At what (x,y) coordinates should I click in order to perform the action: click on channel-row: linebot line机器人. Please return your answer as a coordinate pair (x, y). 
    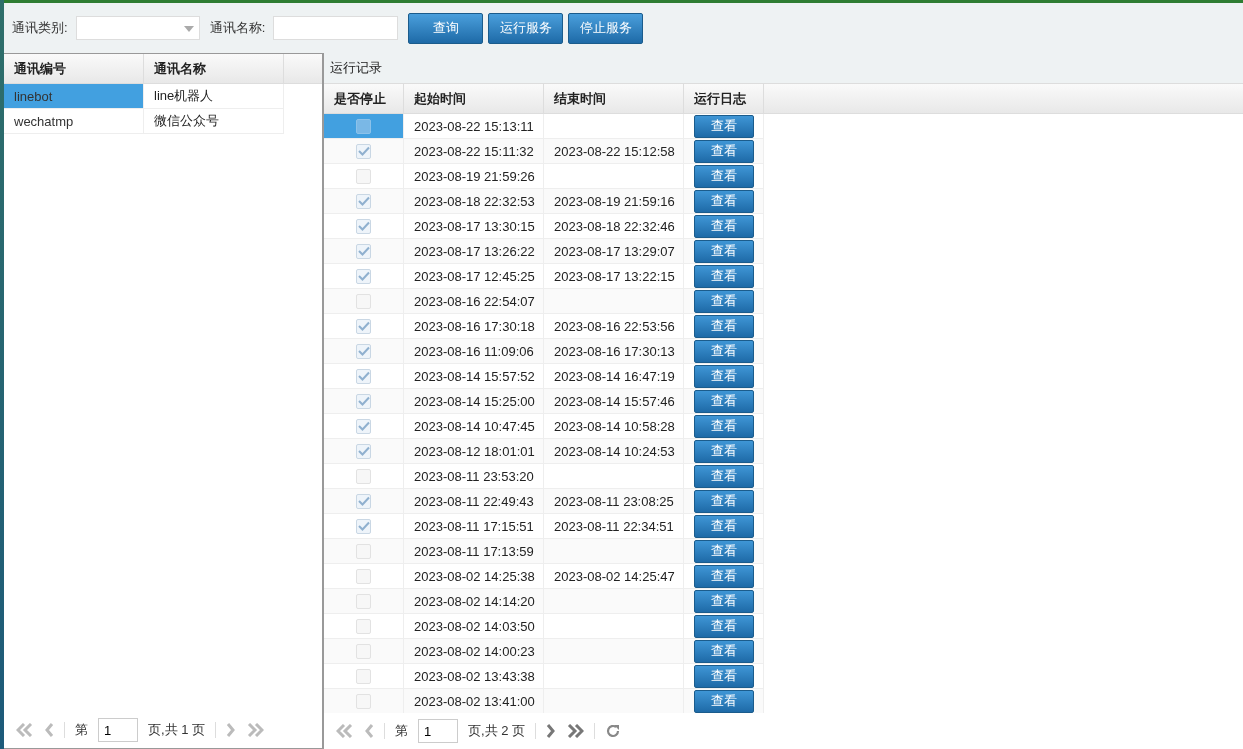
    Looking at the image, I should click on (144, 96).